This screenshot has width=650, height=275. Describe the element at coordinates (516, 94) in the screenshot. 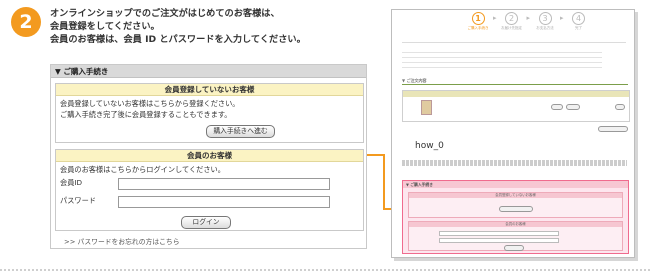

I see `cart-table-header` at that location.